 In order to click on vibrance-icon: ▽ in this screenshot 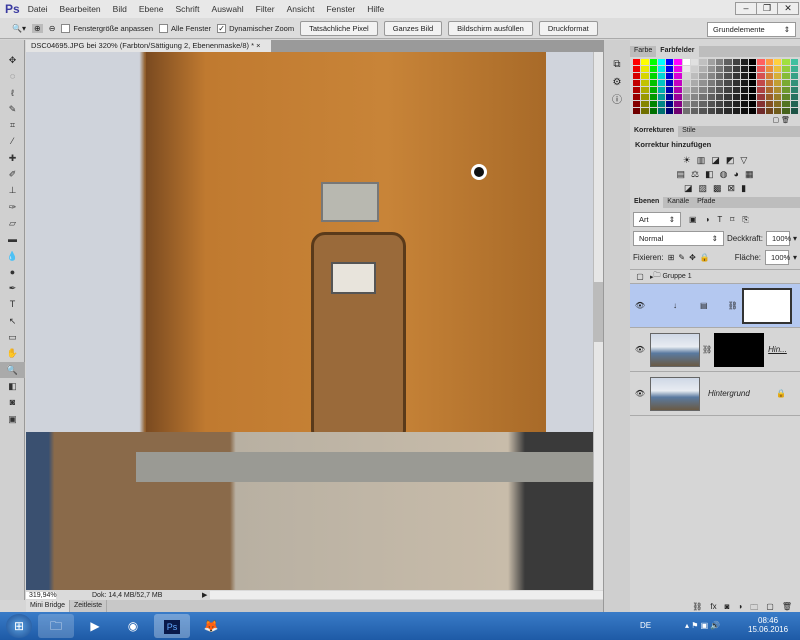, I will do `click(743, 160)`.